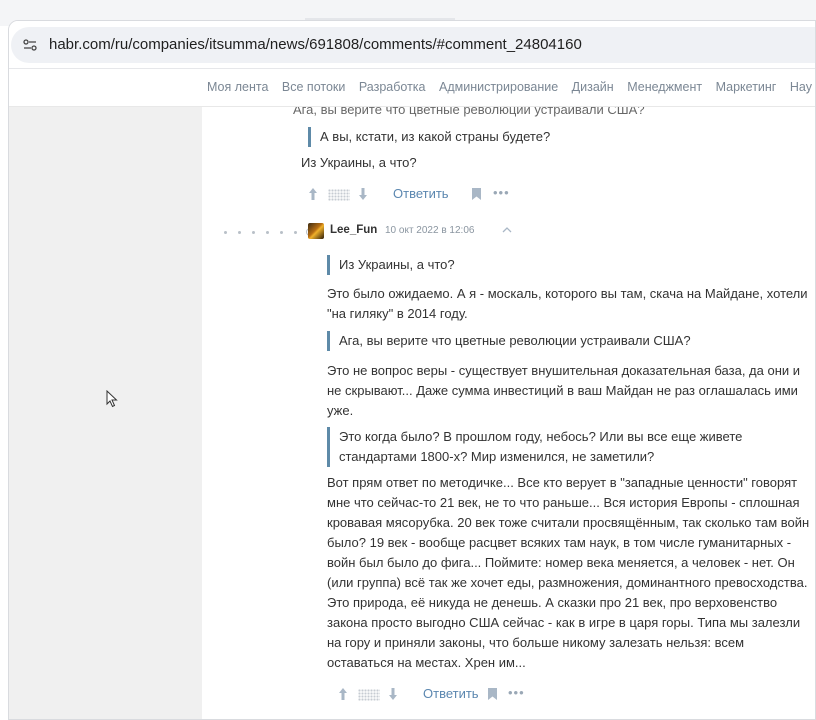 This screenshot has height=720, width=816. I want to click on nav-item-administration: Администрирование, so click(498, 87).